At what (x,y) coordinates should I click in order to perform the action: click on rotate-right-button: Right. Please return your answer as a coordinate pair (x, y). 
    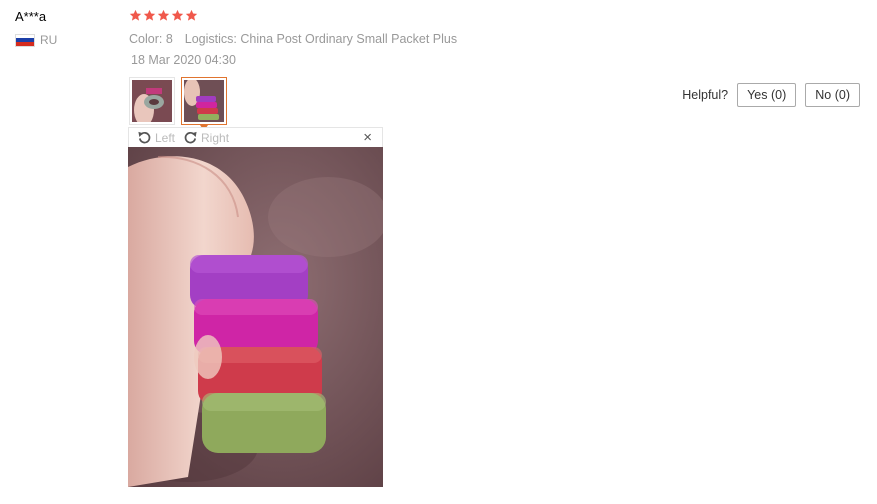
    Looking at the image, I should click on (206, 137).